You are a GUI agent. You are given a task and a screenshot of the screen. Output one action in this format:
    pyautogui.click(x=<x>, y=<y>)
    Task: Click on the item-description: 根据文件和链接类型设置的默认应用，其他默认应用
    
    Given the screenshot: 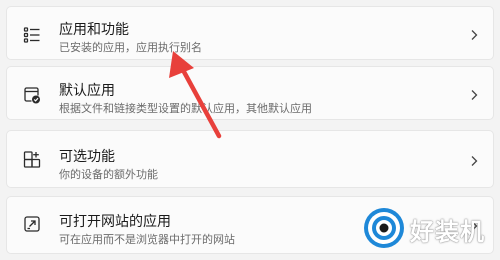 What is the action you would take?
    pyautogui.click(x=185, y=108)
    